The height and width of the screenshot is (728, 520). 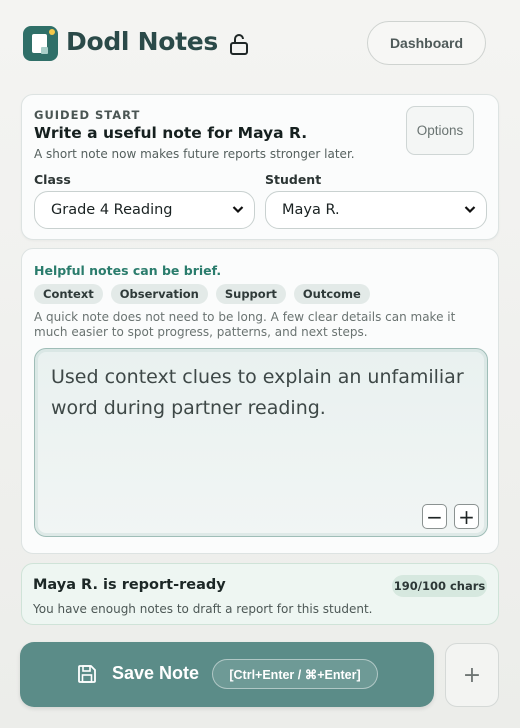 I want to click on guided-eyebrow: GUIDED START, so click(x=87, y=115).